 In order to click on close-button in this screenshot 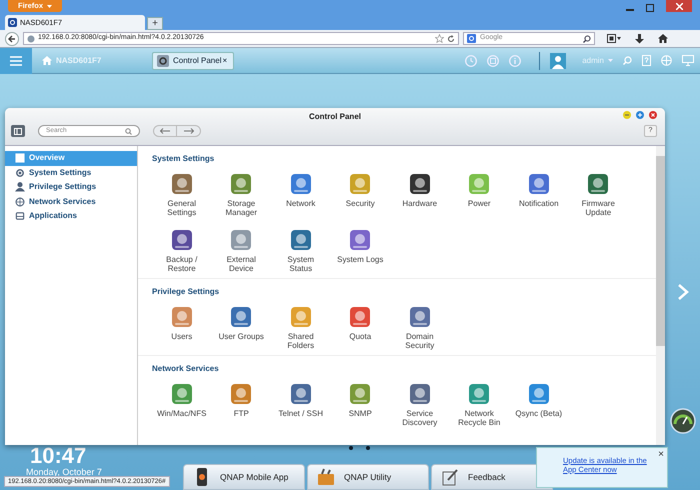, I will do `click(679, 6)`.